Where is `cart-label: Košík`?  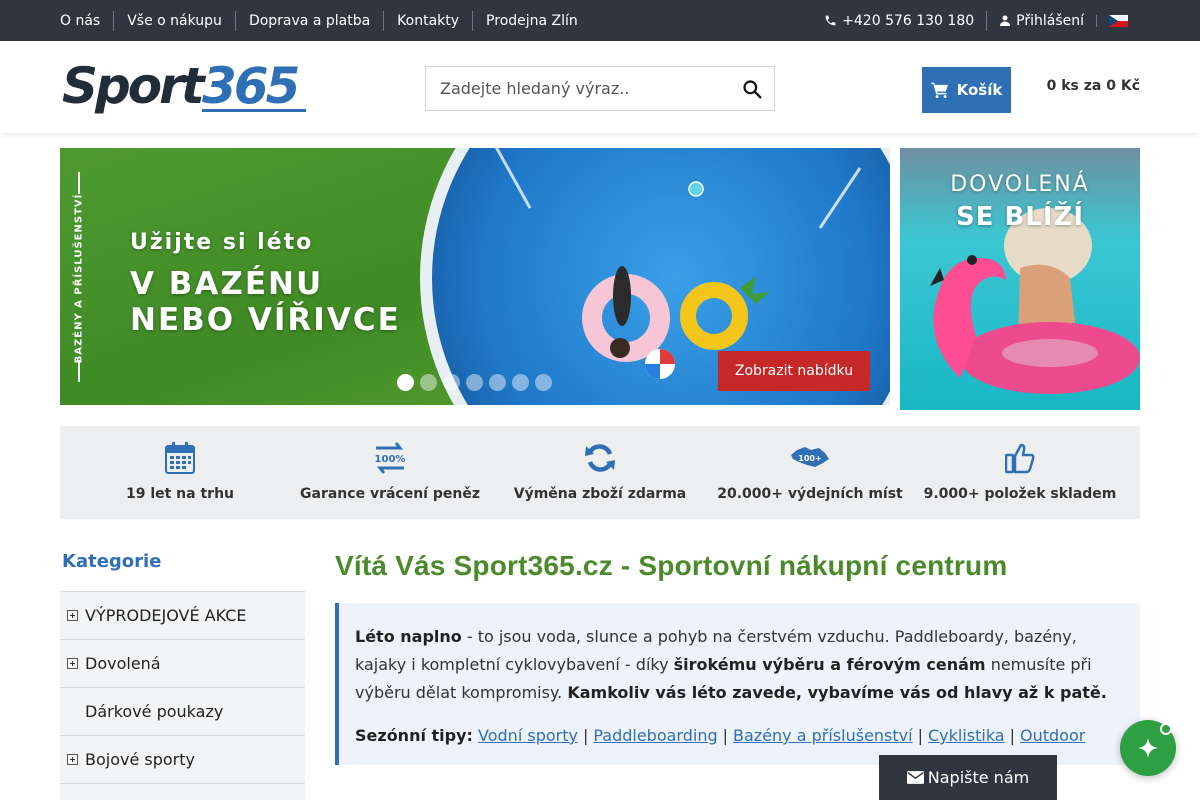 cart-label: Košík is located at coordinates (979, 90).